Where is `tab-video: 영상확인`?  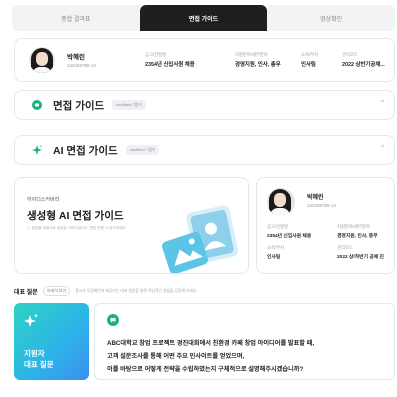
tab-video: 영상확인 is located at coordinates (331, 18).